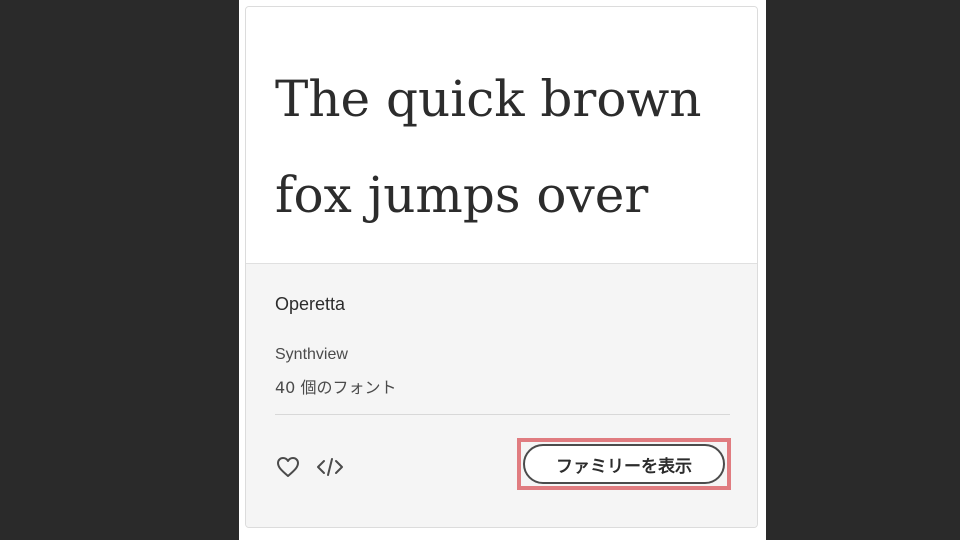 Image resolution: width=960 pixels, height=540 pixels. Describe the element at coordinates (310, 304) in the screenshot. I see `family-name: Operetta` at that location.